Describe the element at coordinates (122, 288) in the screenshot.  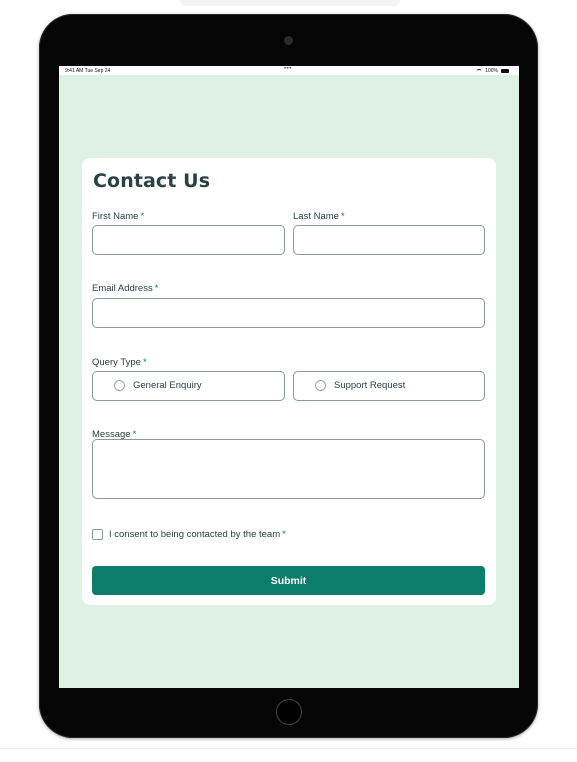
I see `email-label-text: Email Address` at that location.